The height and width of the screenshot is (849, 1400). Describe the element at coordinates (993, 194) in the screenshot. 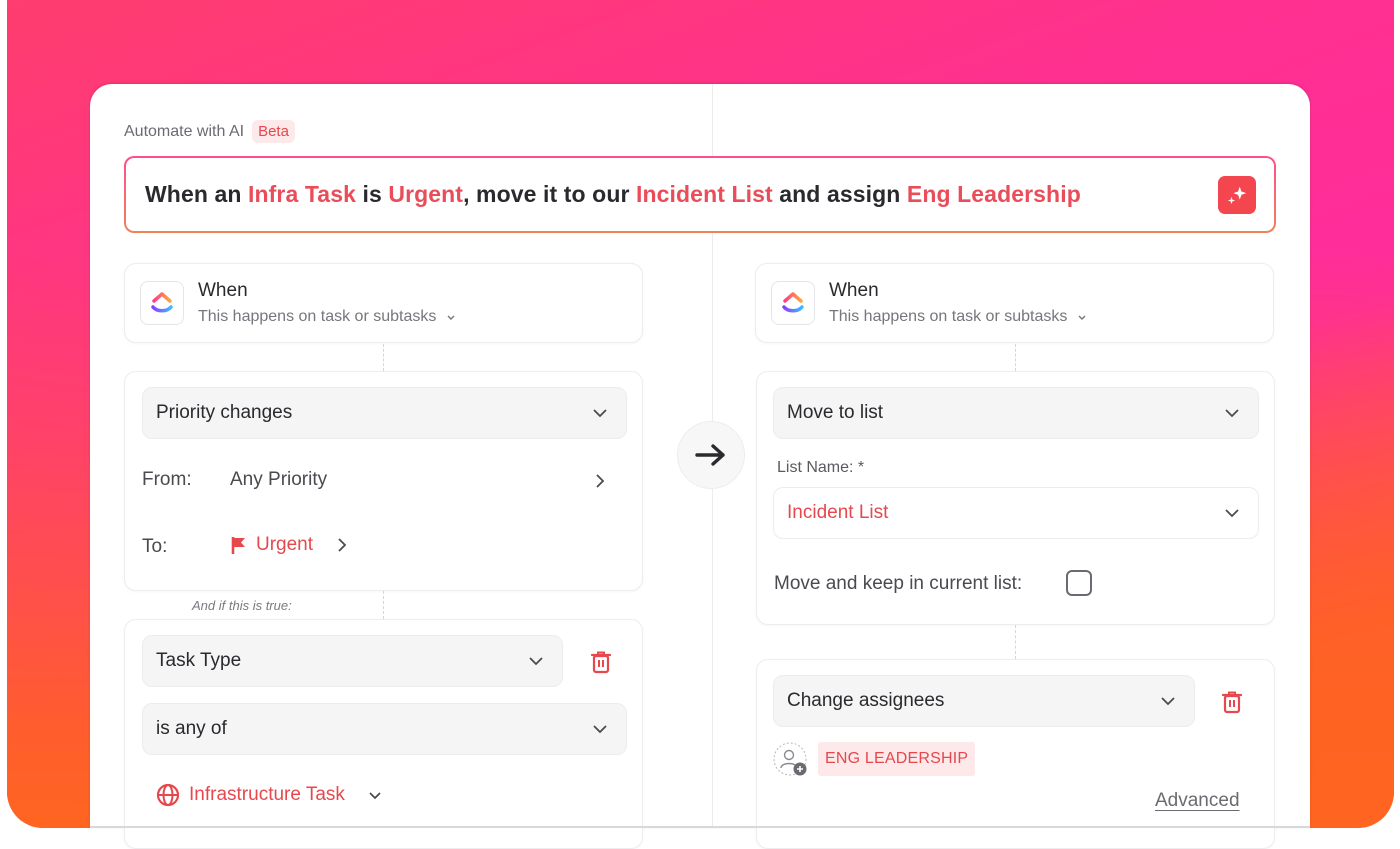

I see `prompt-highlight-eng-leadership: Eng Leadership` at that location.